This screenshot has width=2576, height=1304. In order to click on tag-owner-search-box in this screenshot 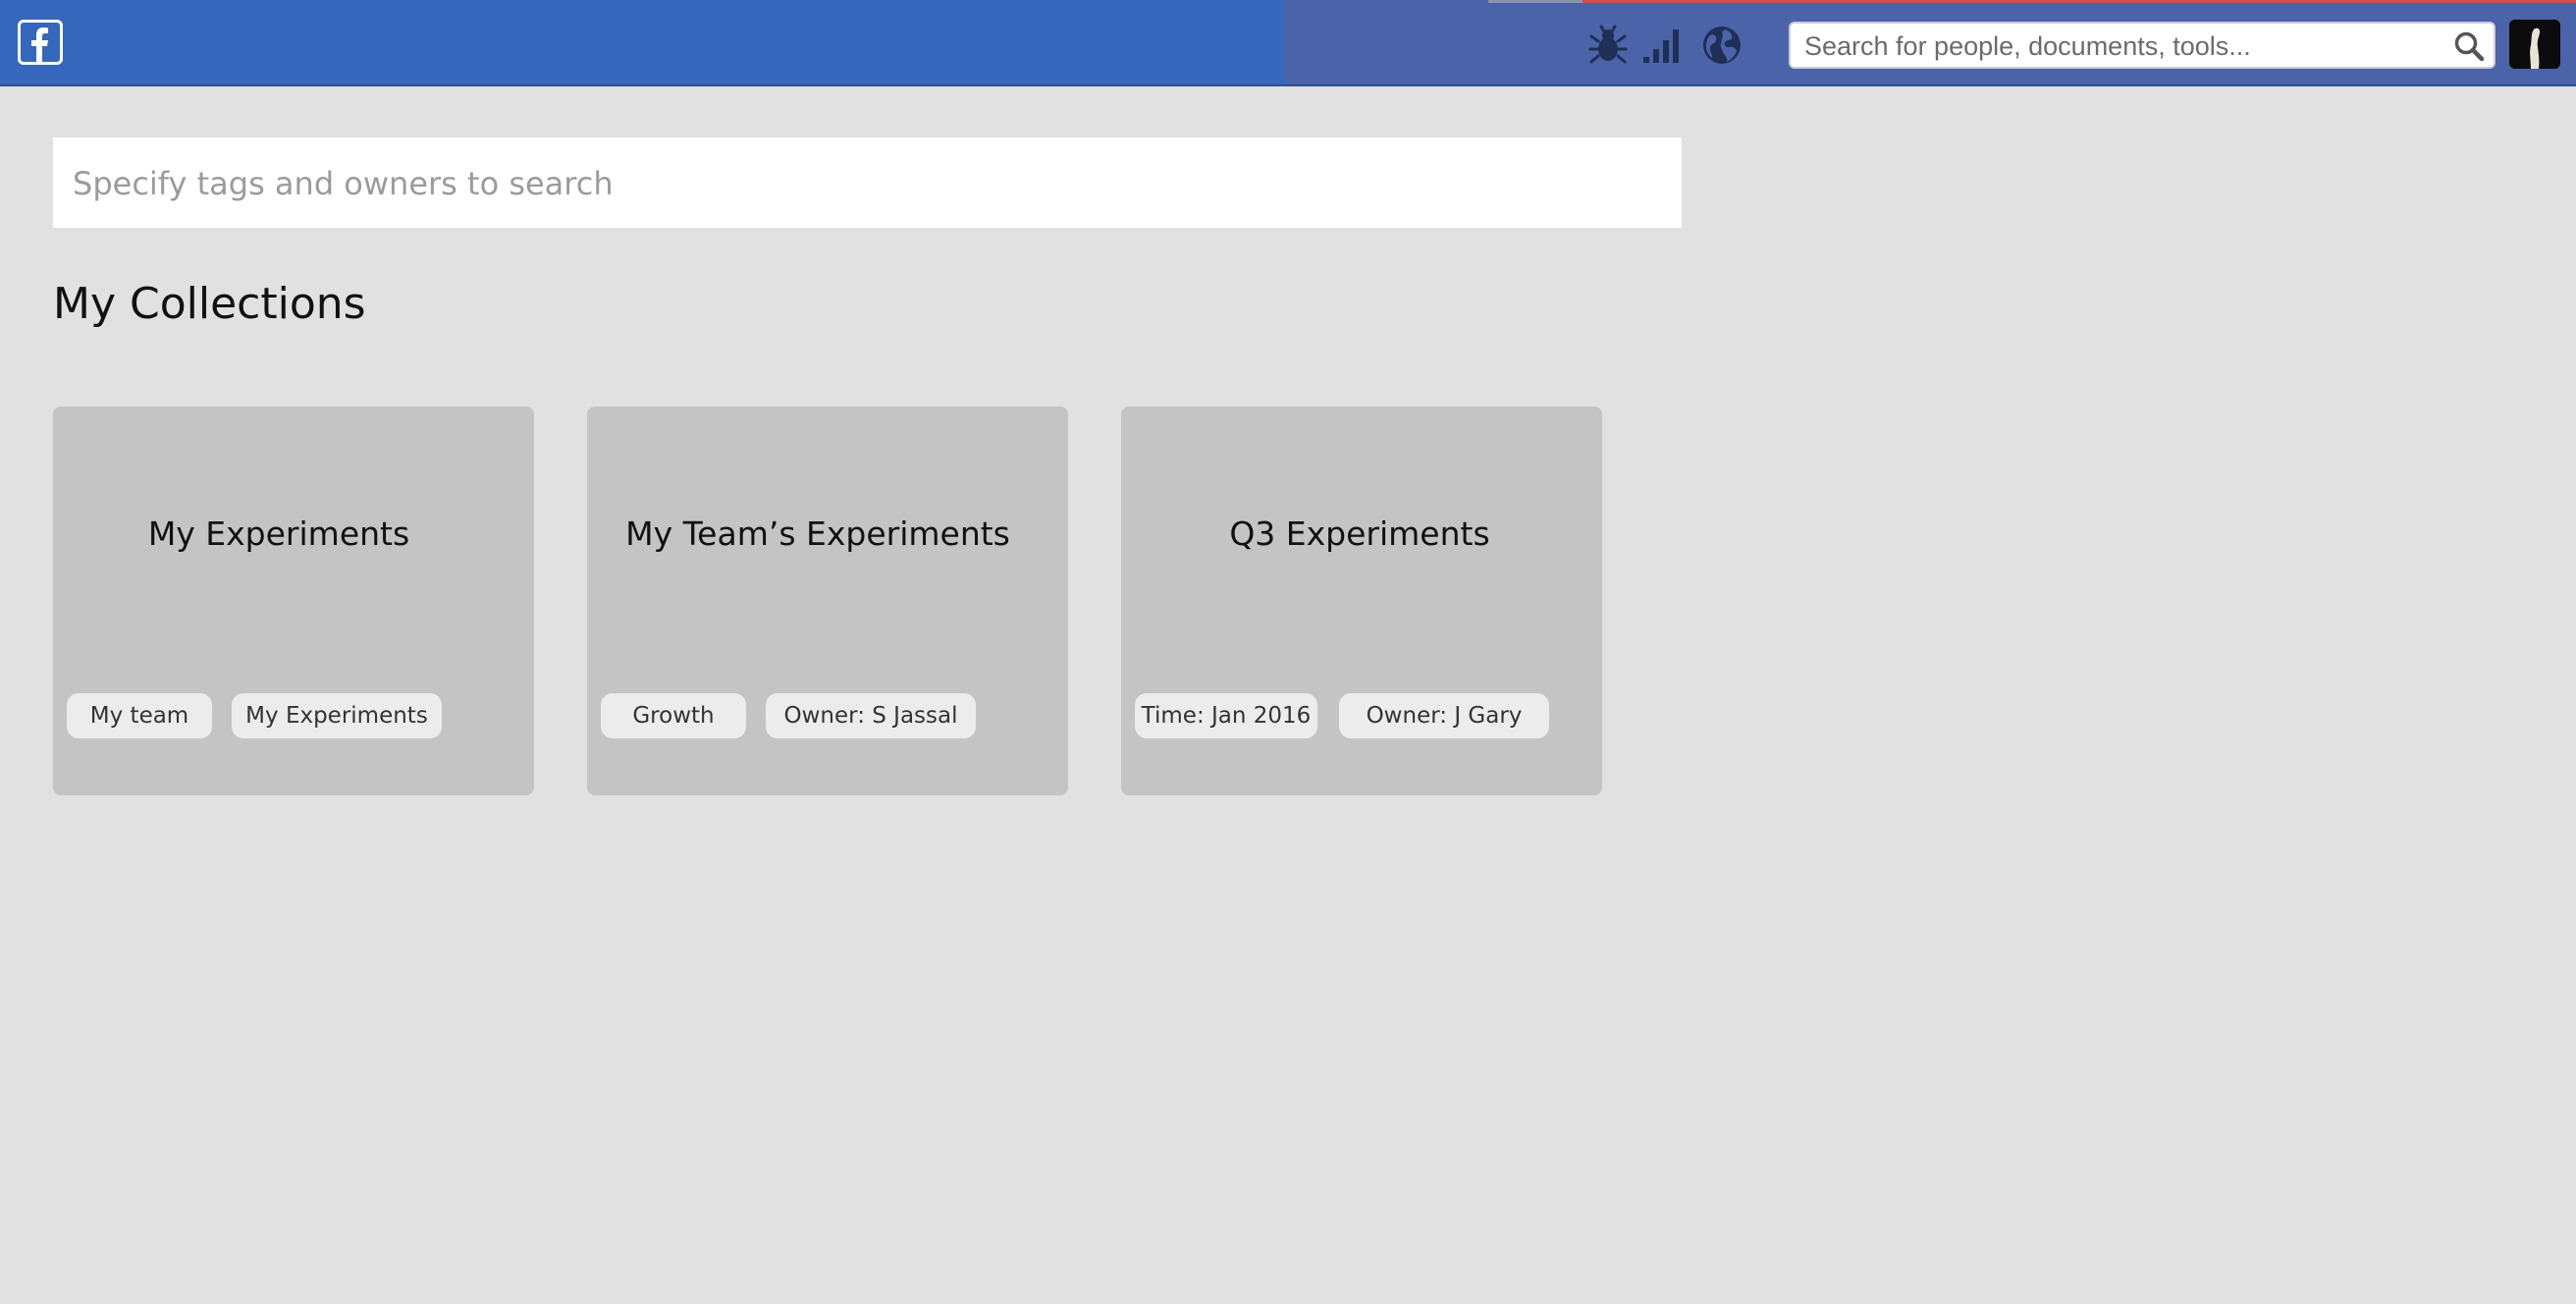, I will do `click(867, 183)`.